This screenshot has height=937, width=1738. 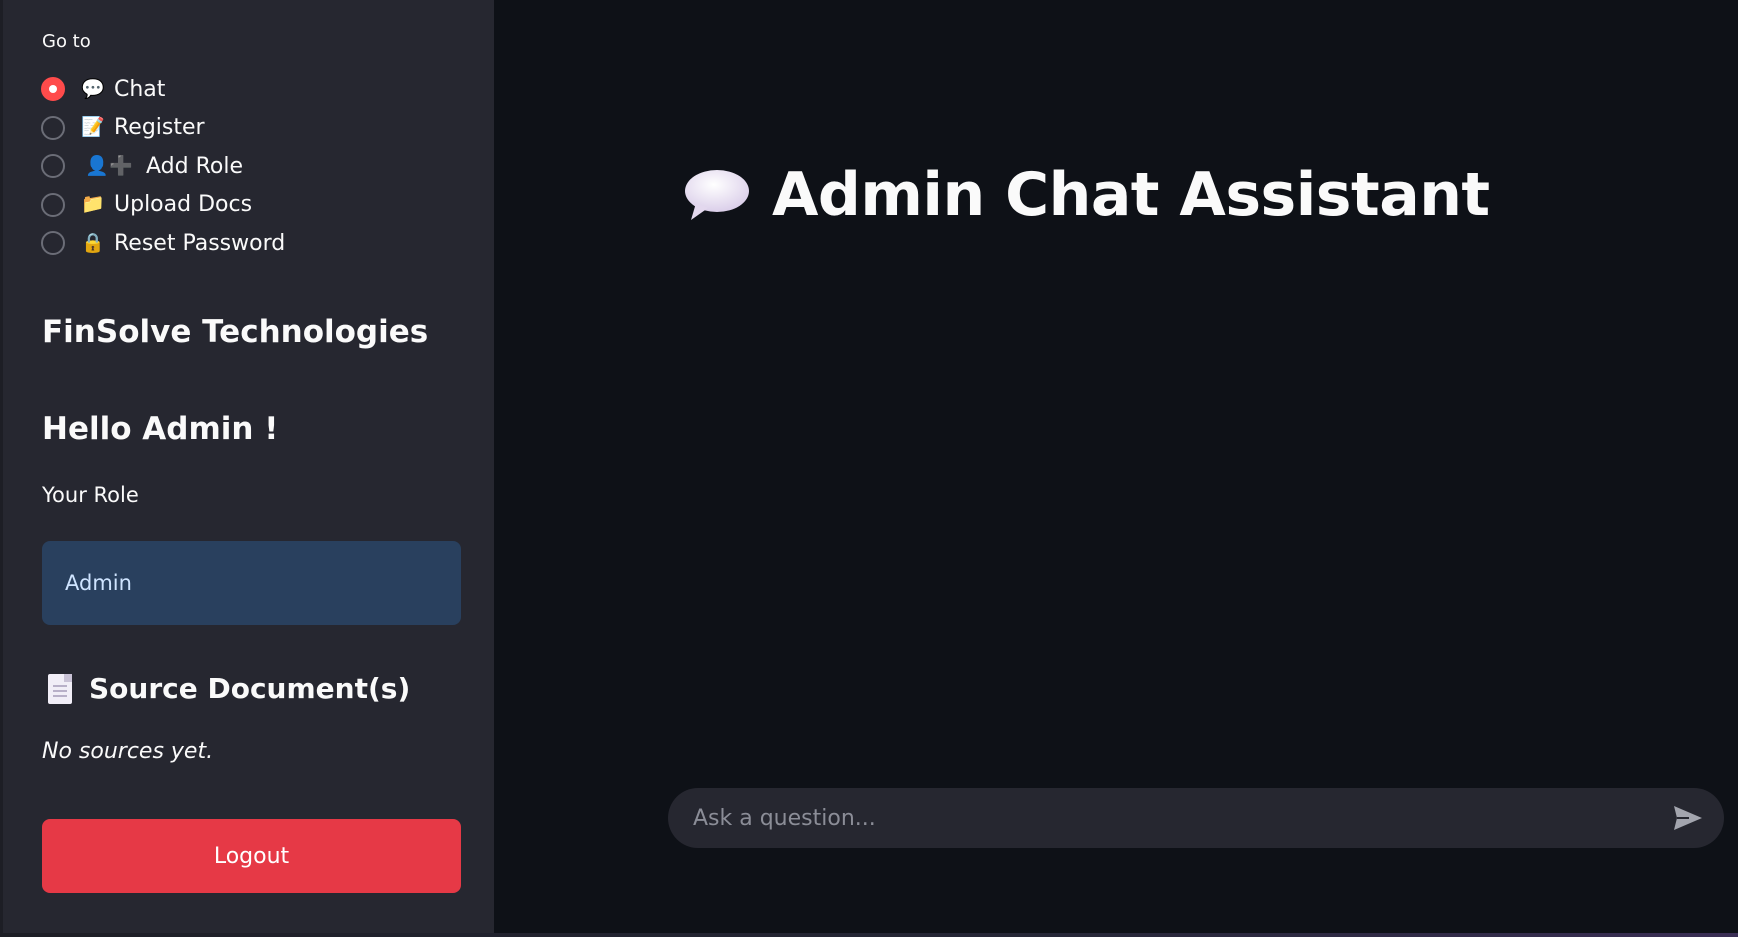 I want to click on send-icon, so click(x=1688, y=818).